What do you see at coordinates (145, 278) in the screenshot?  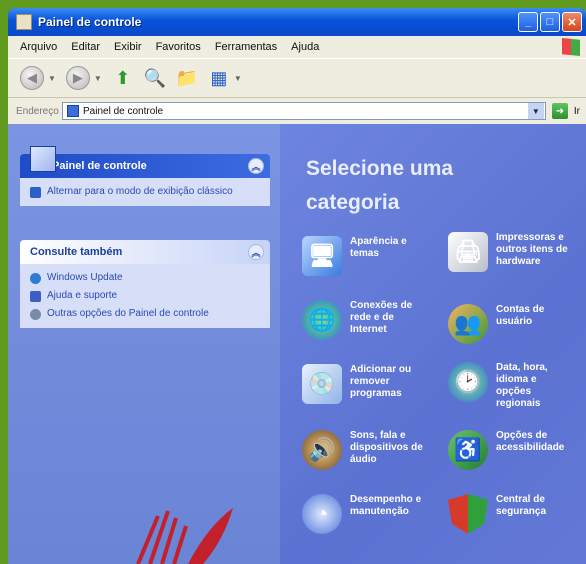 I see `windows-update-link: Windows Update` at bounding box center [145, 278].